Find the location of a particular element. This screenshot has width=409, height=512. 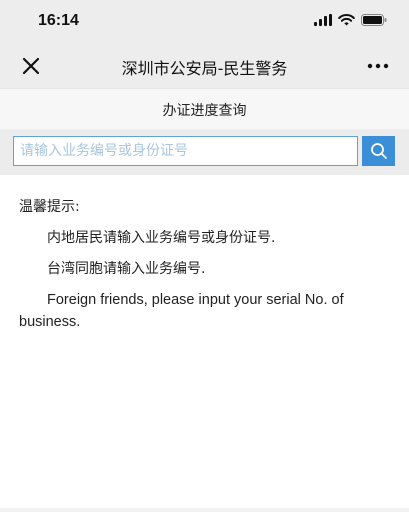

page-title: 办证进度查询 is located at coordinates (204, 111).